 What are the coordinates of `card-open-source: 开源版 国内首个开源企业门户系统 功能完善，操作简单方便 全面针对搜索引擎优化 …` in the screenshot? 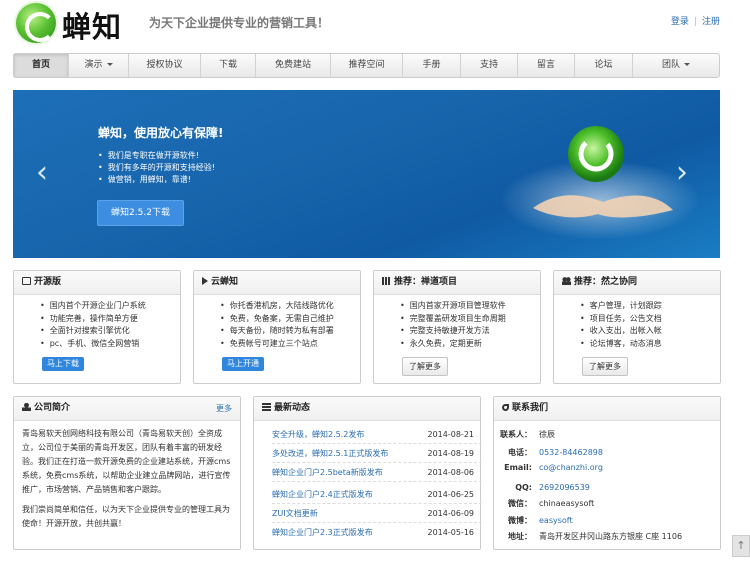 It's located at (97, 327).